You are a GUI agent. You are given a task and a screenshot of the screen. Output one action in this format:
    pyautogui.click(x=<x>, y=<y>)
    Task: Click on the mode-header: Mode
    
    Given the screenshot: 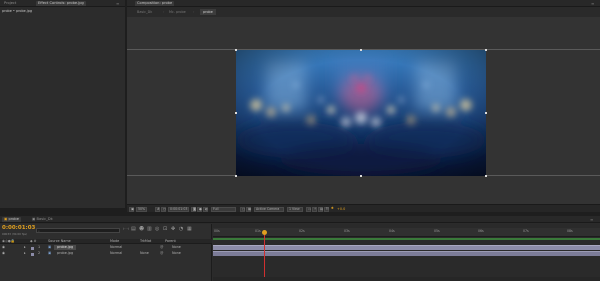 What is the action you would take?
    pyautogui.click(x=114, y=241)
    